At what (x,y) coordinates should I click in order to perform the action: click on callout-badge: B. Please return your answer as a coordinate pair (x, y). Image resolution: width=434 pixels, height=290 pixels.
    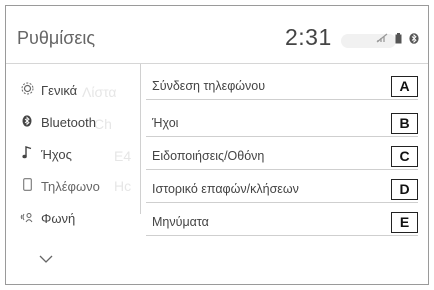
    Looking at the image, I should click on (404, 123).